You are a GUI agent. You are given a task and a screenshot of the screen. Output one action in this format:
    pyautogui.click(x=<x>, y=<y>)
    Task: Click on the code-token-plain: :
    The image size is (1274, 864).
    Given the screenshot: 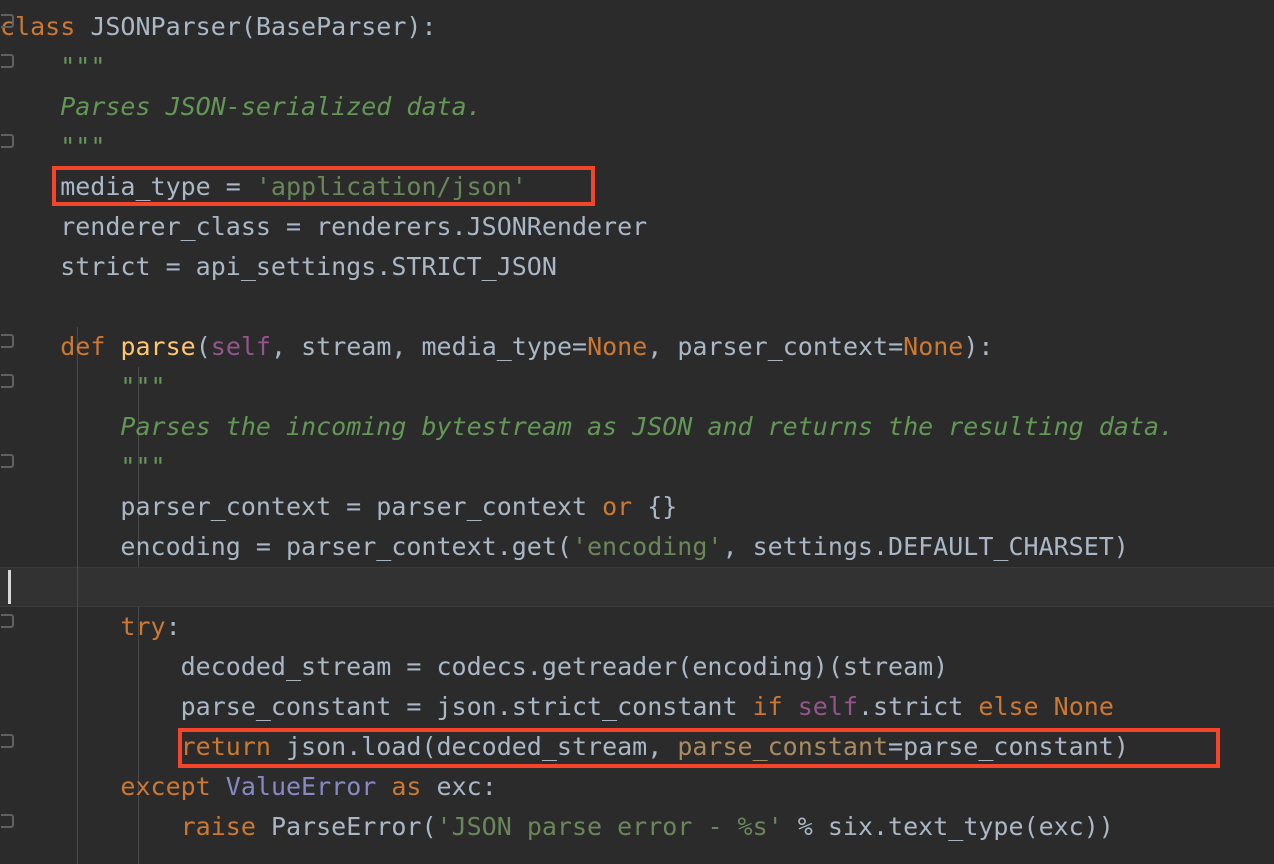 What is the action you would take?
    pyautogui.click(x=173, y=626)
    